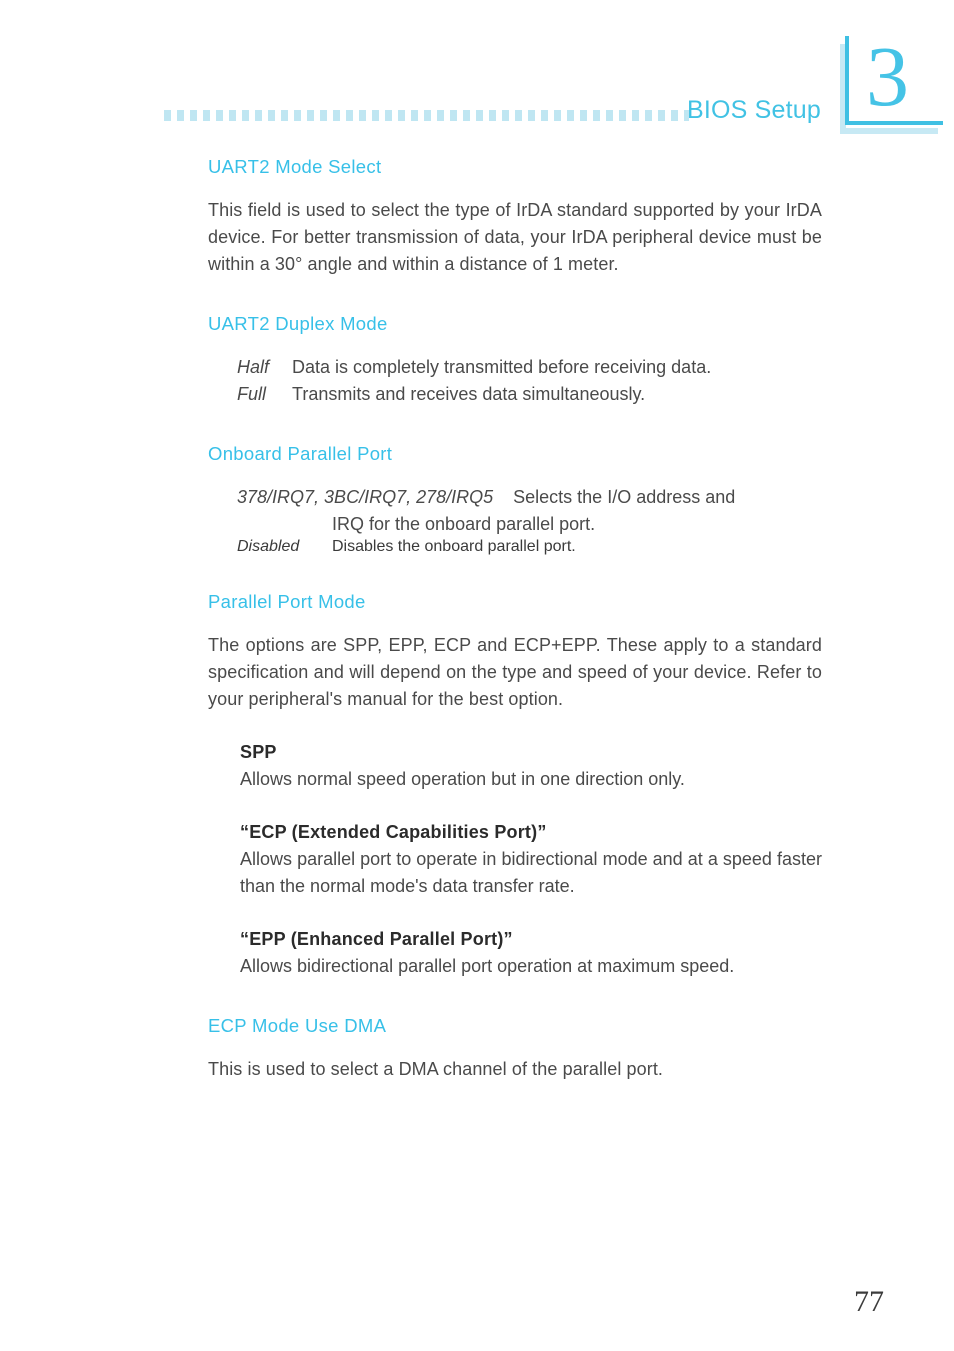  I want to click on heading-uart2-duplex-mode: UART2 Duplex Mode, so click(298, 323).